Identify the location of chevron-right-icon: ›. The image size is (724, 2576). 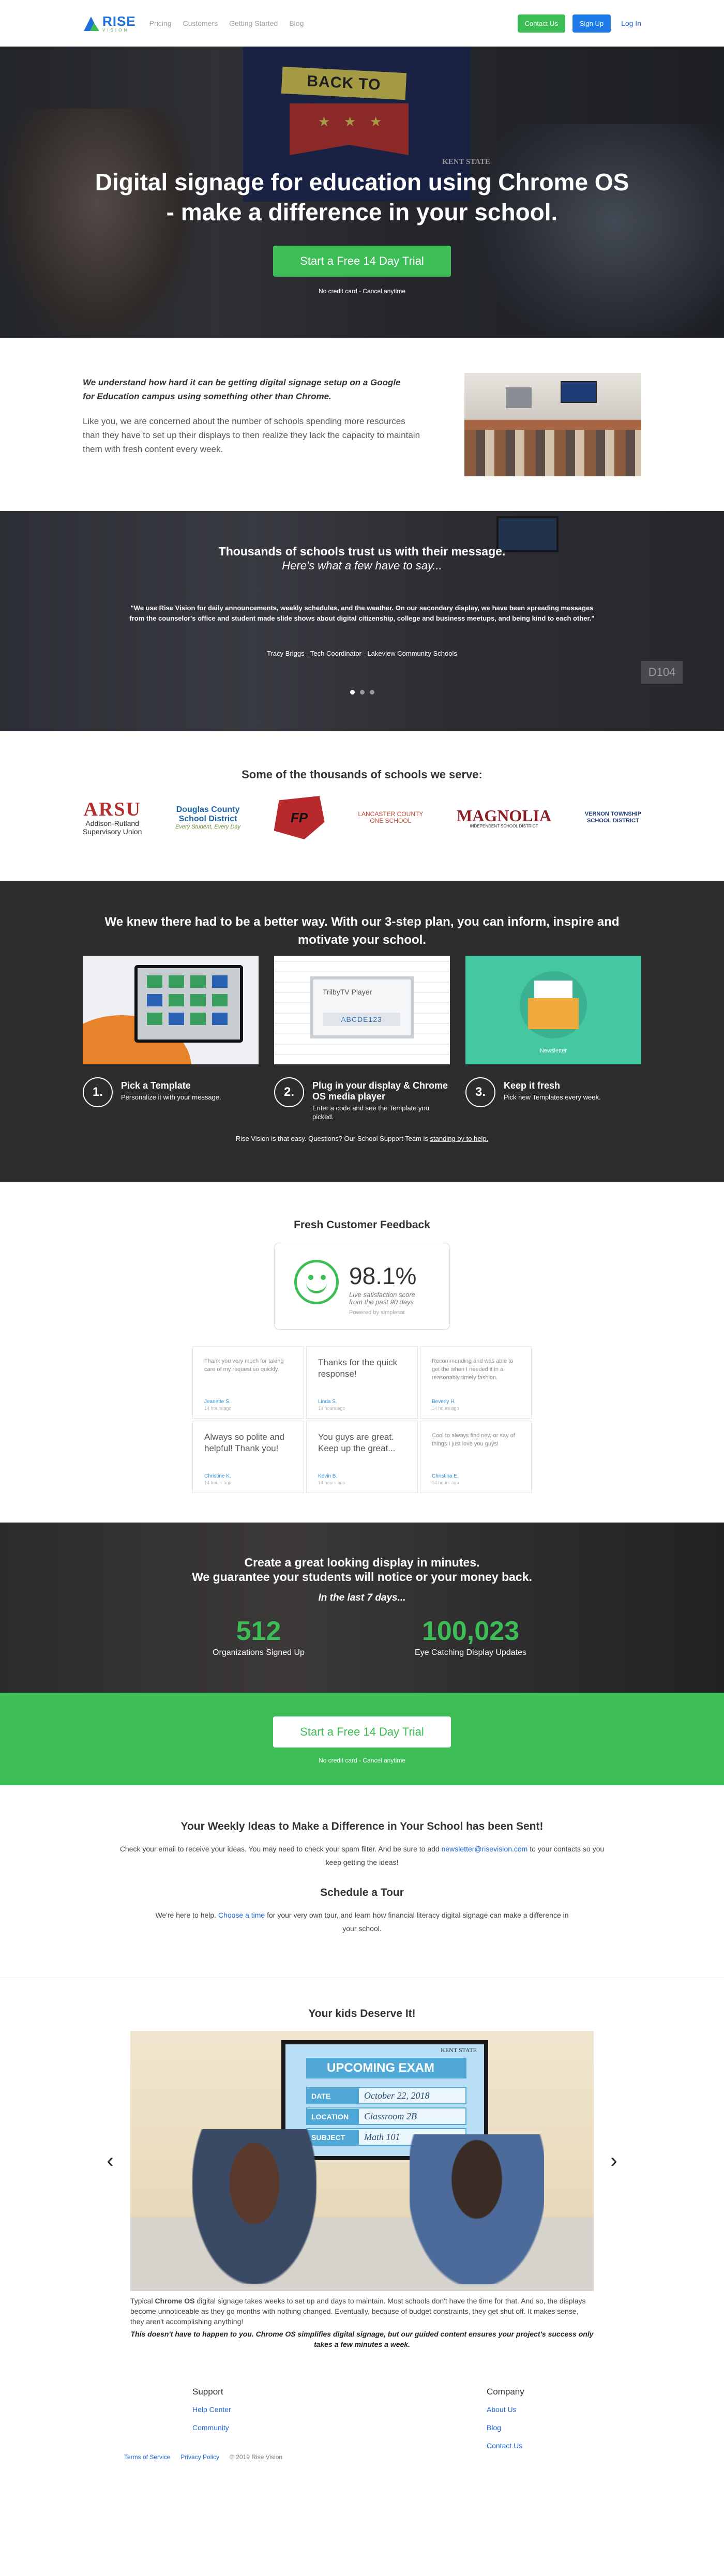
(614, 2160).